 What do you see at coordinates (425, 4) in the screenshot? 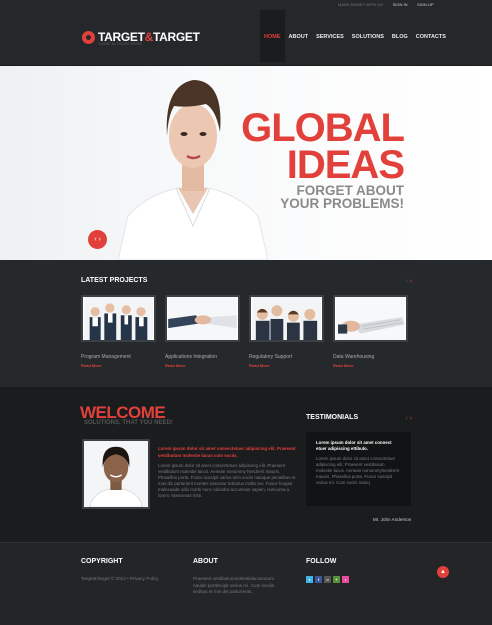
I see `sign-up-link: SIGN UP` at bounding box center [425, 4].